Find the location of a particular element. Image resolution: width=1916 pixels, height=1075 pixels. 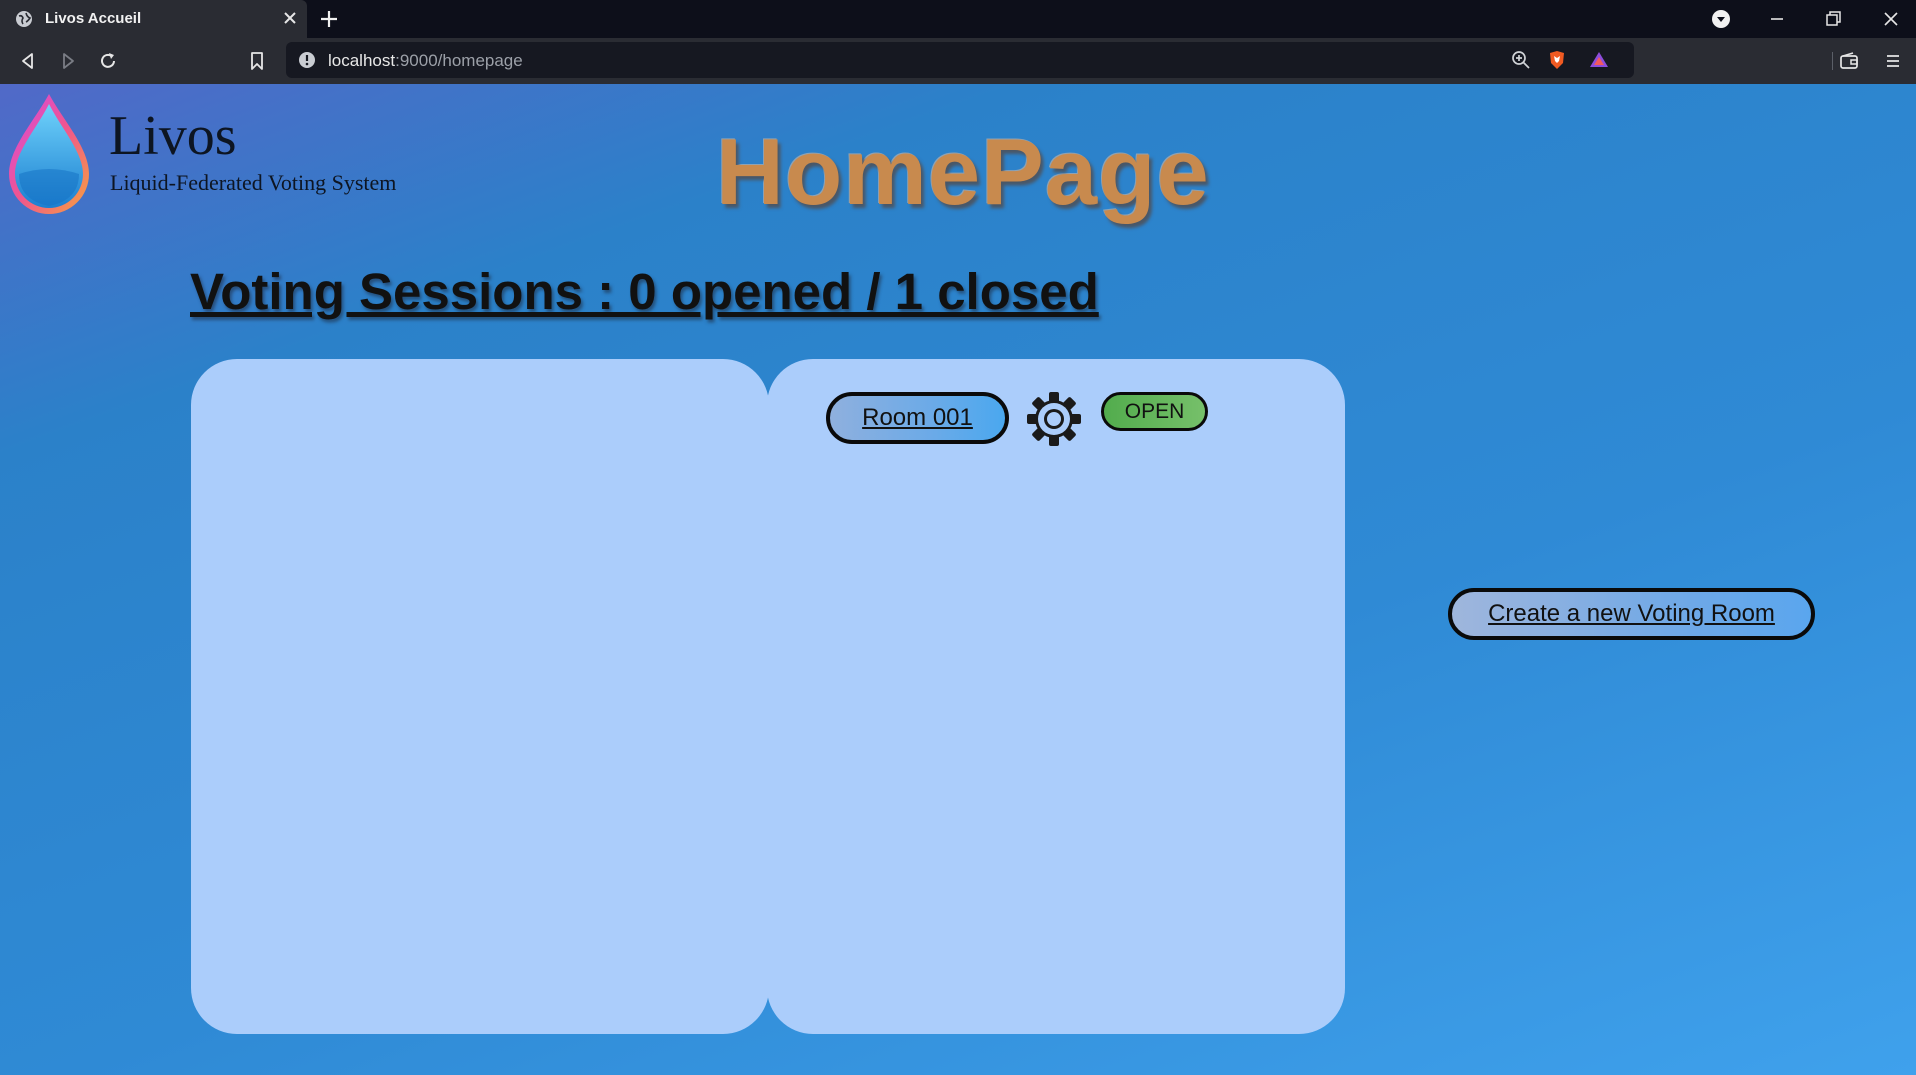

create-voting-room-button: Create a new Voting Room is located at coordinates (1631, 614).